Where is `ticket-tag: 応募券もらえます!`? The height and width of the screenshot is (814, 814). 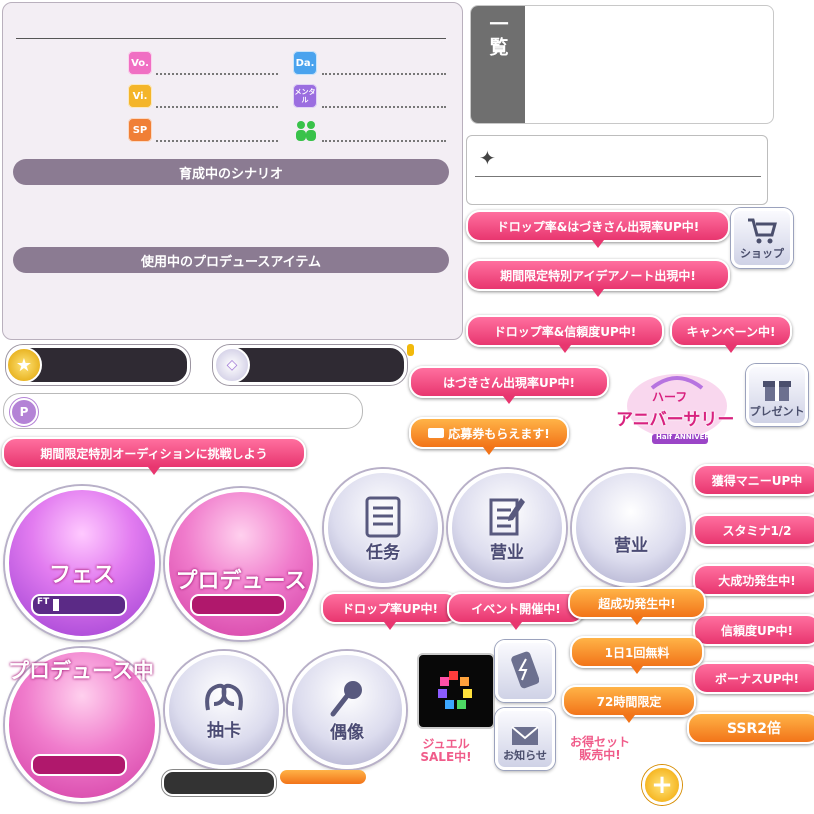
ticket-tag: 応募券もらえます! is located at coordinates (489, 436).